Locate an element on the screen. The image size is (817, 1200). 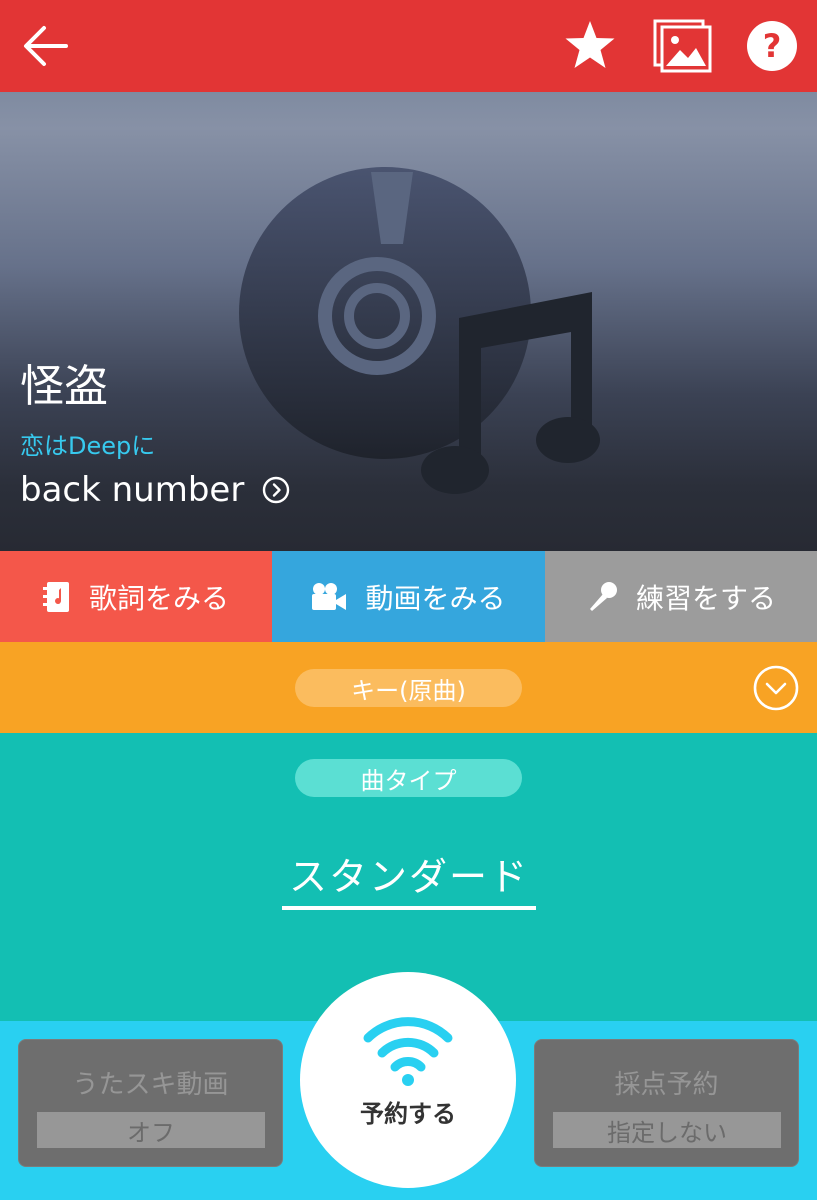
help-icon: ? is located at coordinates (772, 46).